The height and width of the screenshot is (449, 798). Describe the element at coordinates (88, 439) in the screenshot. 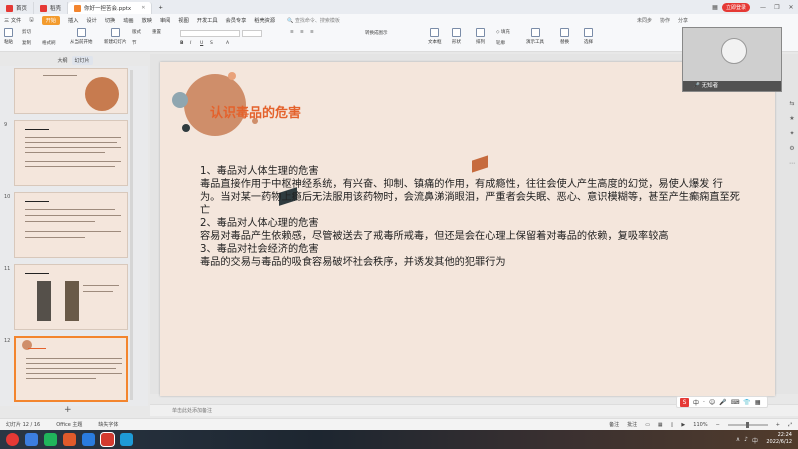

I see `meeting-icon` at that location.